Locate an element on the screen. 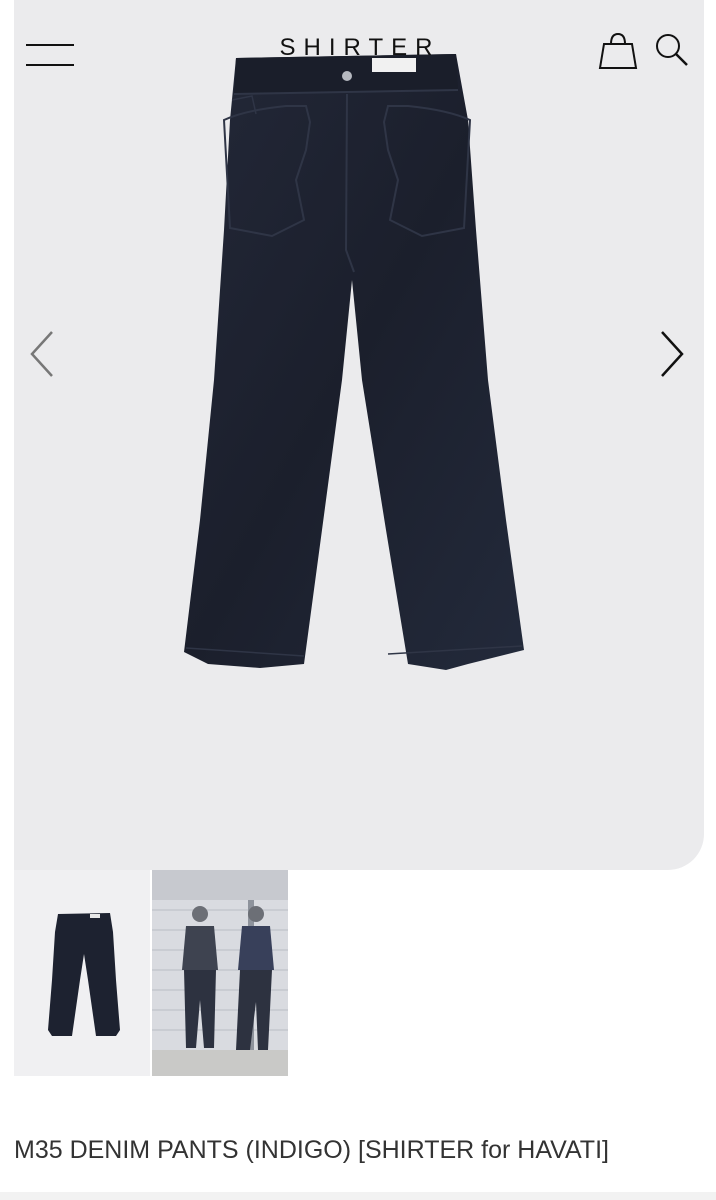  previous-image-button is located at coordinates (44, 354).